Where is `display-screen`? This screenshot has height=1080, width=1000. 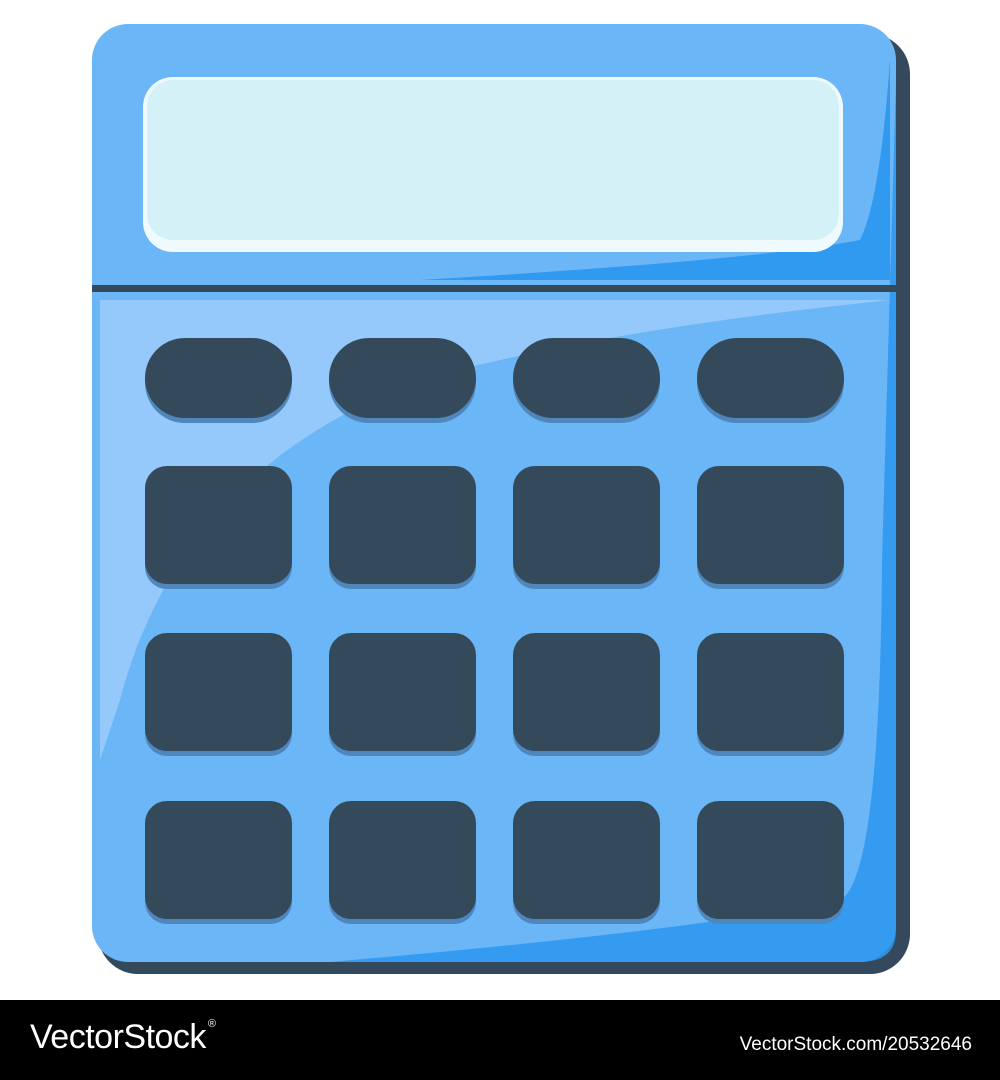
display-screen is located at coordinates (493, 160).